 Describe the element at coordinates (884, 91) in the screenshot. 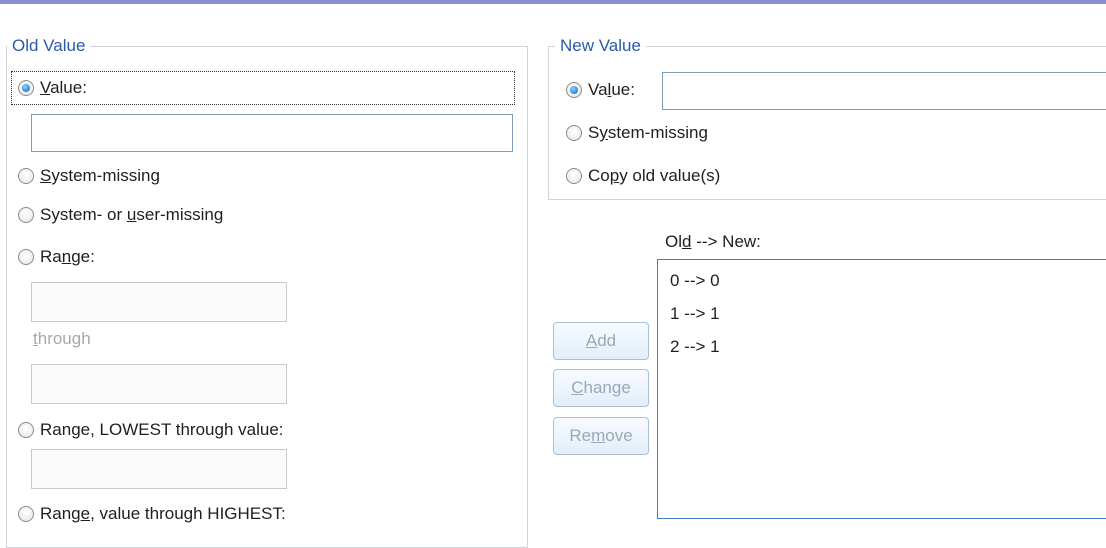

I see `new-value-input` at that location.